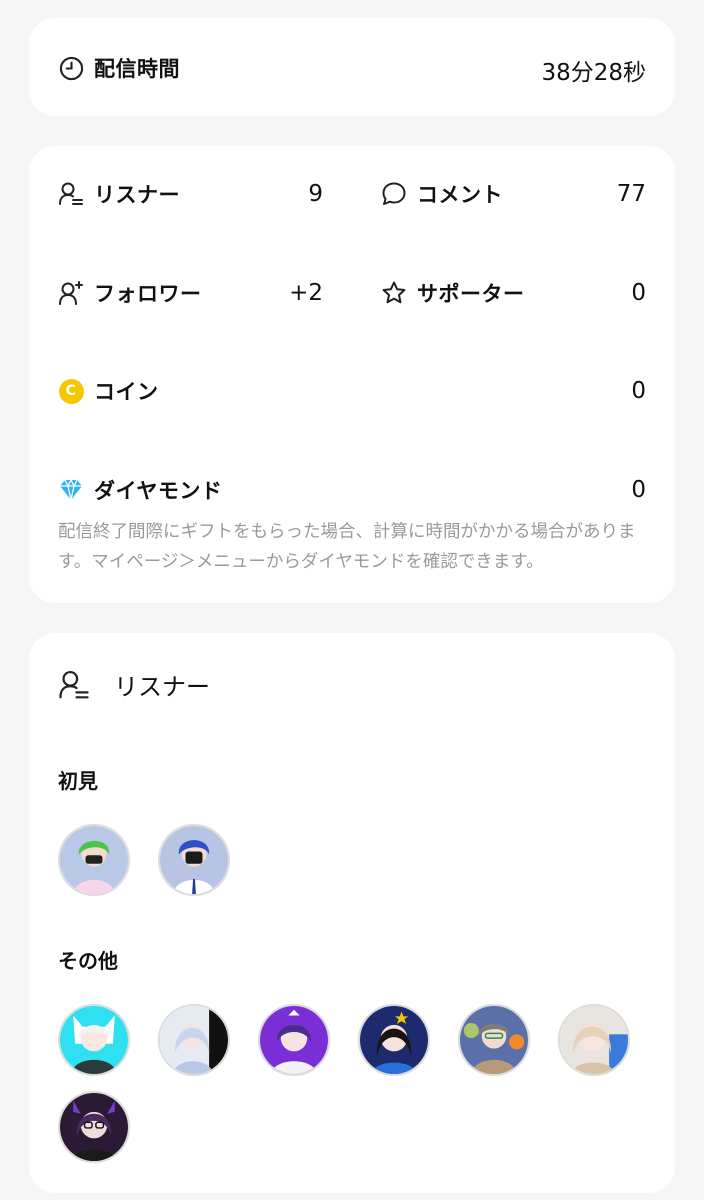 This screenshot has height=1200, width=704. I want to click on diamond-icon, so click(71, 490).